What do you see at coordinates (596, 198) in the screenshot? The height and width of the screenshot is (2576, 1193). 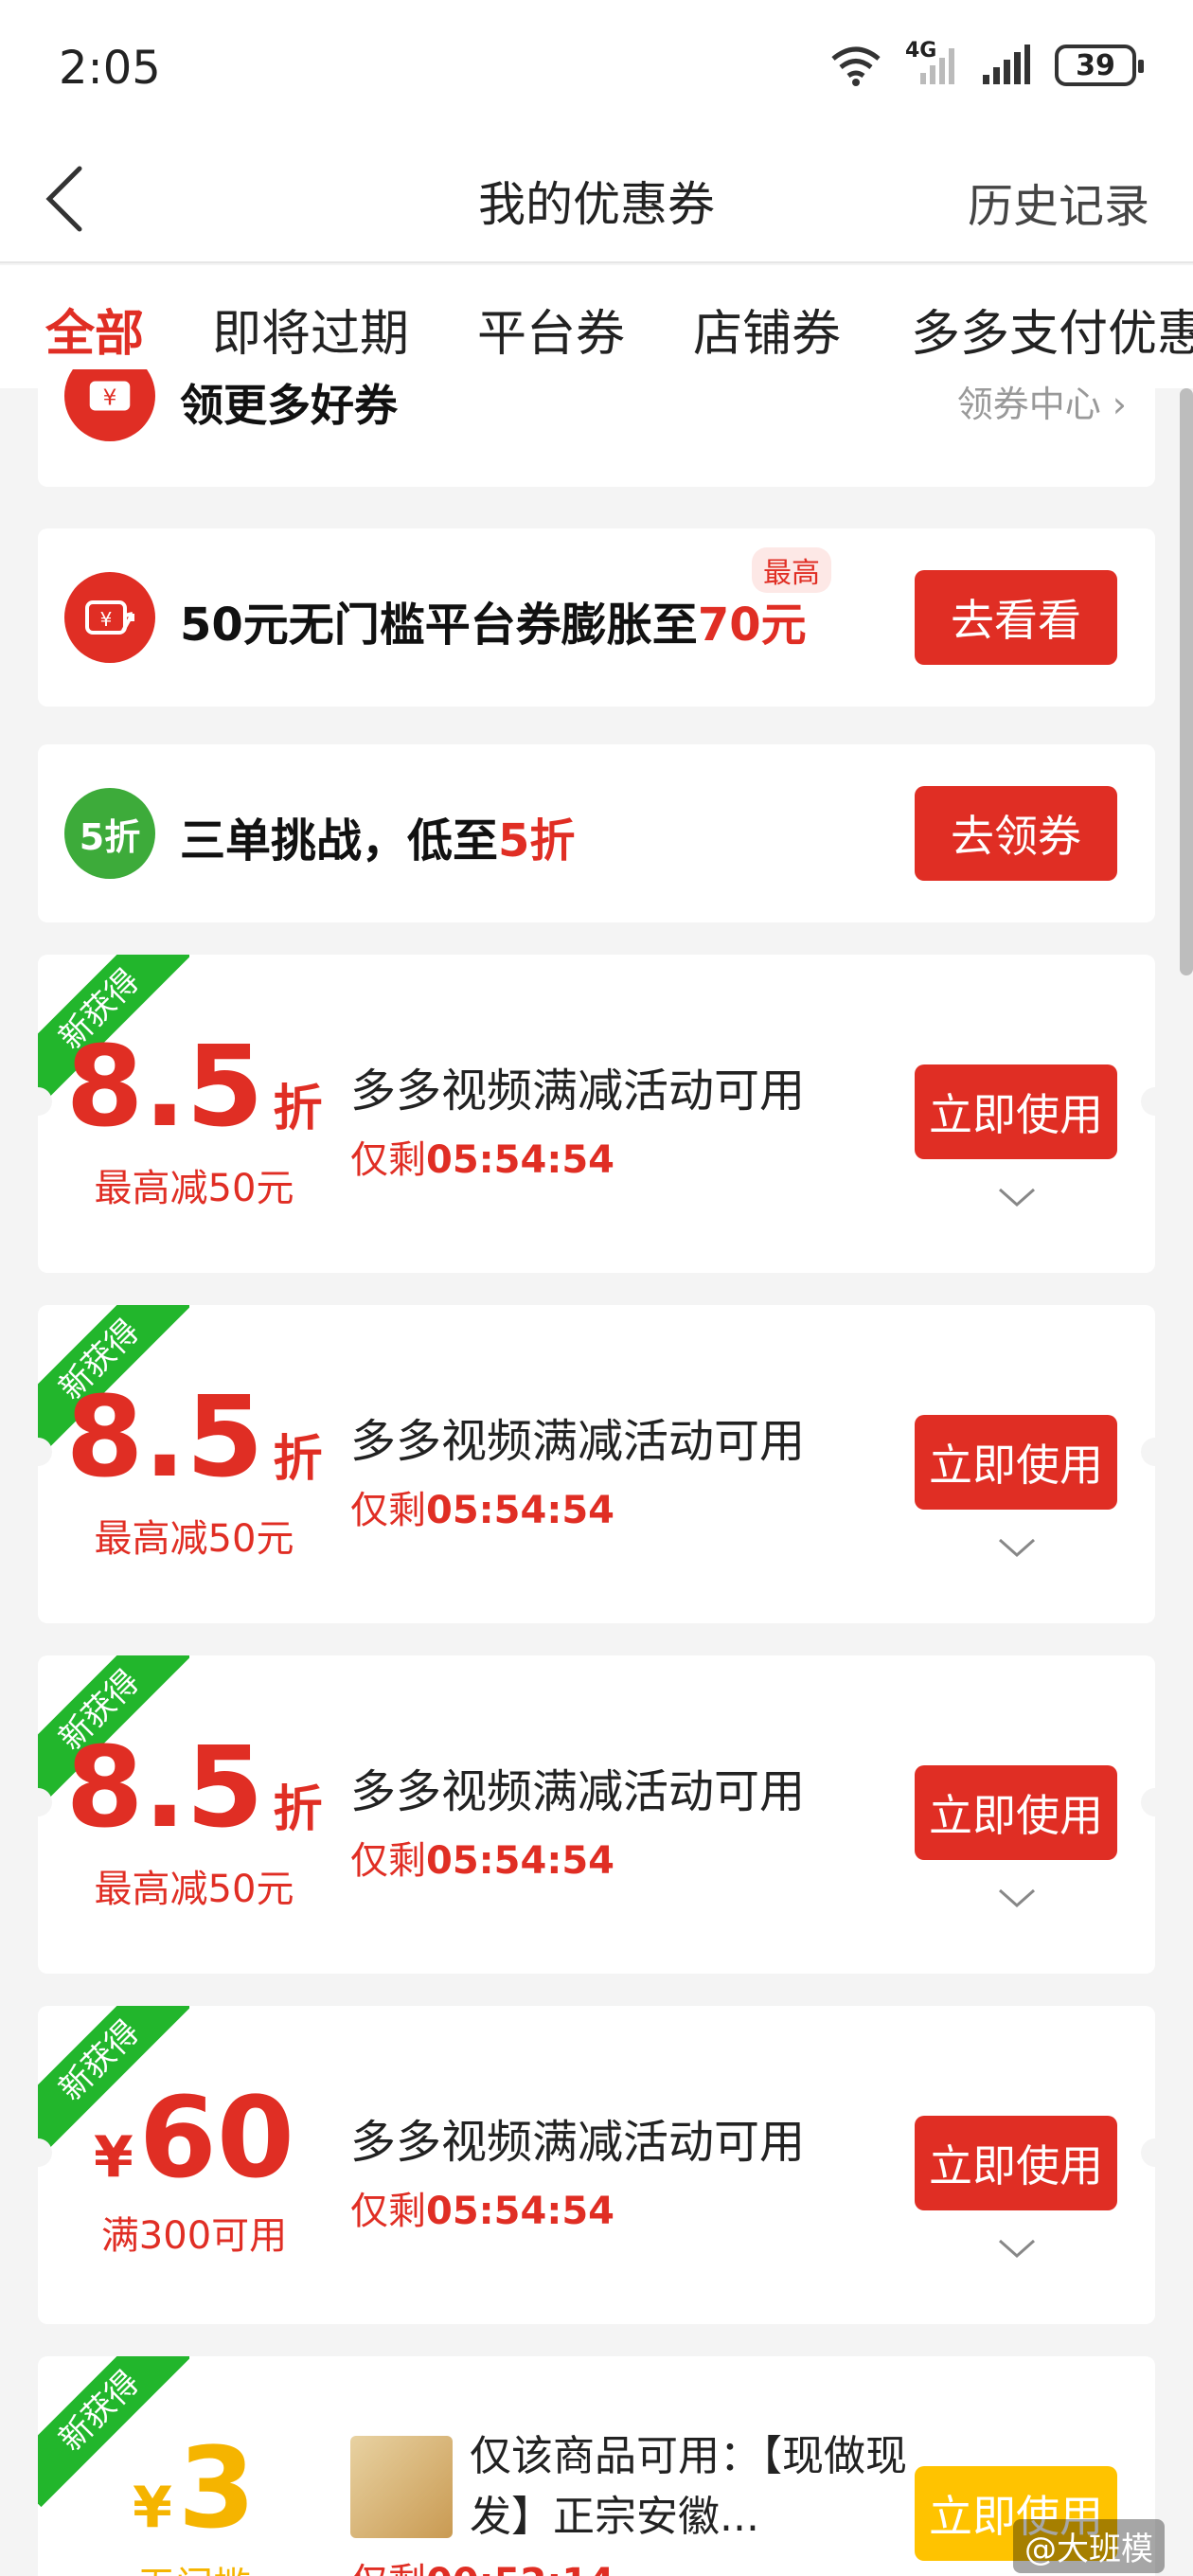 I see `top-bar: 我的优惠券 历史记录` at bounding box center [596, 198].